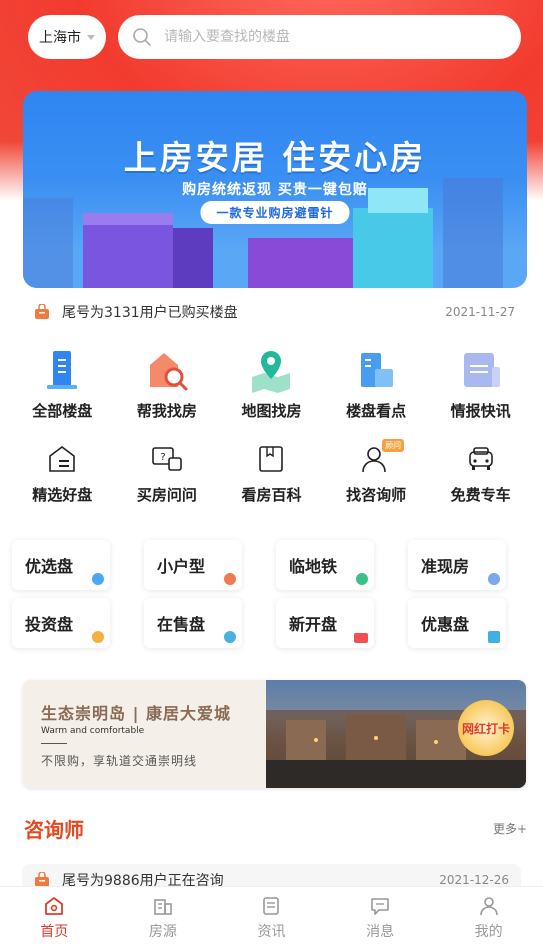  I want to click on ad-divider, so click(54, 743).